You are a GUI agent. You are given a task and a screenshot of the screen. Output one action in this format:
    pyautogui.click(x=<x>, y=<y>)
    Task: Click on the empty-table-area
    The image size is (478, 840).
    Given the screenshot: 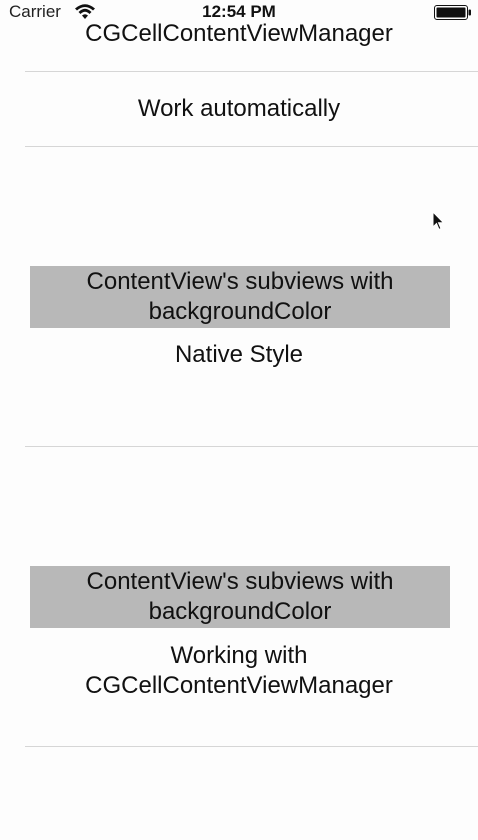 What is the action you would take?
    pyautogui.click(x=239, y=793)
    